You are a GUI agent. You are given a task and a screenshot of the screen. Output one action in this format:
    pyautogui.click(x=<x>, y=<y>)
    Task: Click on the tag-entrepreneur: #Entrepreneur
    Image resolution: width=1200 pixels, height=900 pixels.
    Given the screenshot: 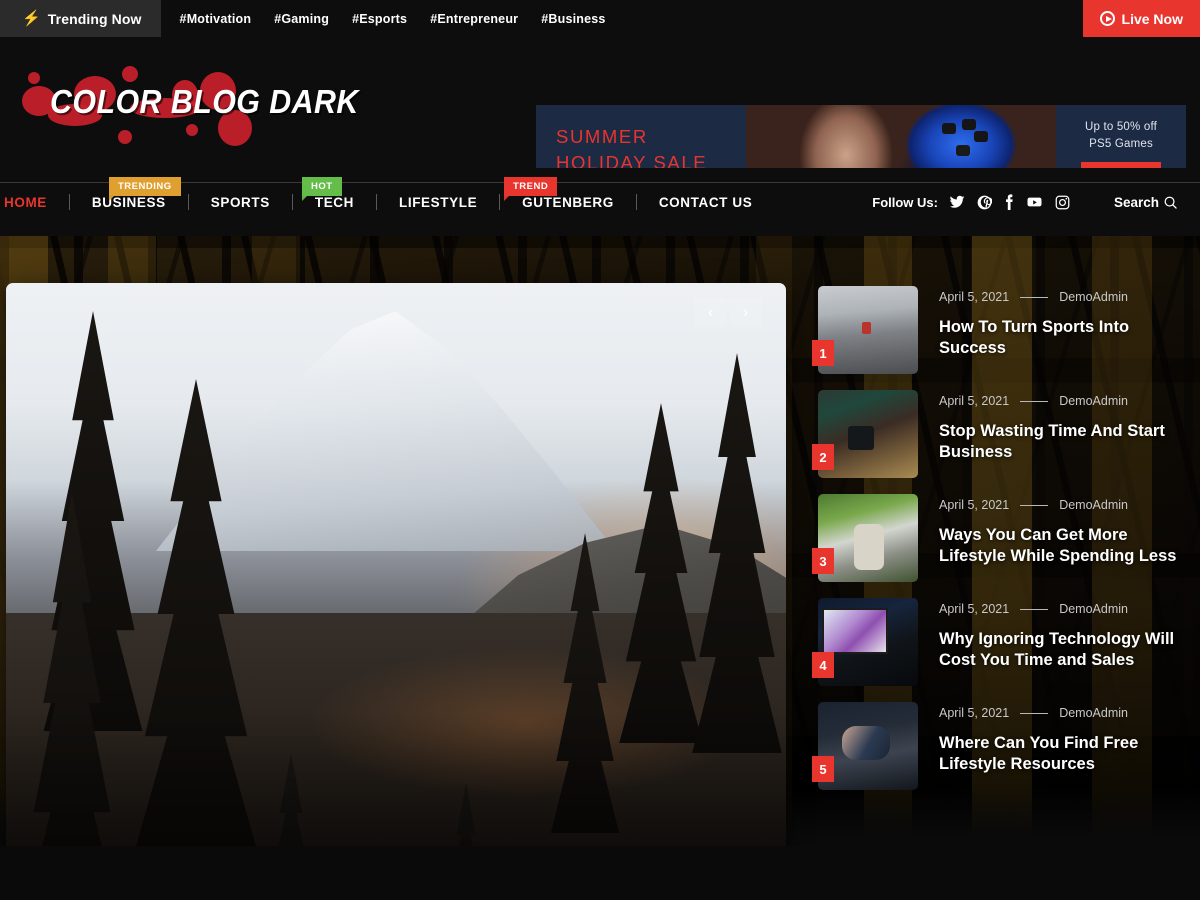 What is the action you would take?
    pyautogui.click(x=474, y=19)
    